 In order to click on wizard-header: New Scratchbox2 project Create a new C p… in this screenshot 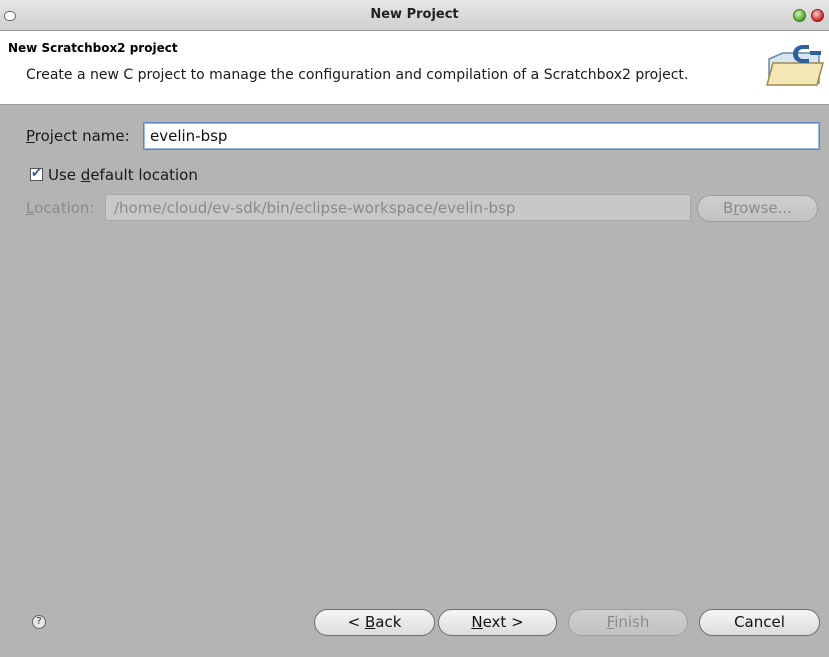, I will do `click(414, 68)`.